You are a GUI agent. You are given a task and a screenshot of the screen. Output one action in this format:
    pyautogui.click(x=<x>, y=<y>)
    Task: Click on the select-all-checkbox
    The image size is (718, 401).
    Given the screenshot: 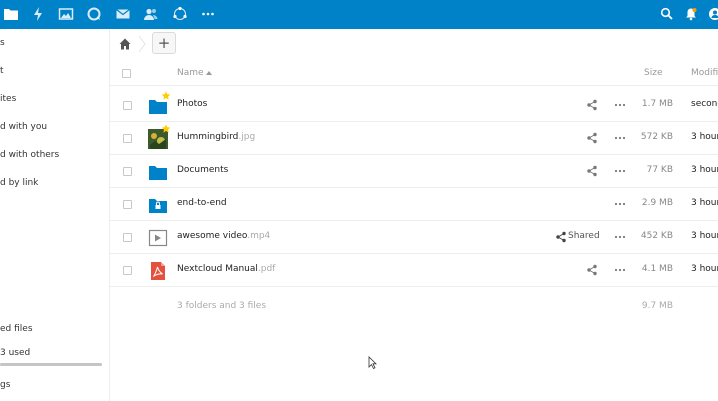 What is the action you would take?
    pyautogui.click(x=126, y=73)
    